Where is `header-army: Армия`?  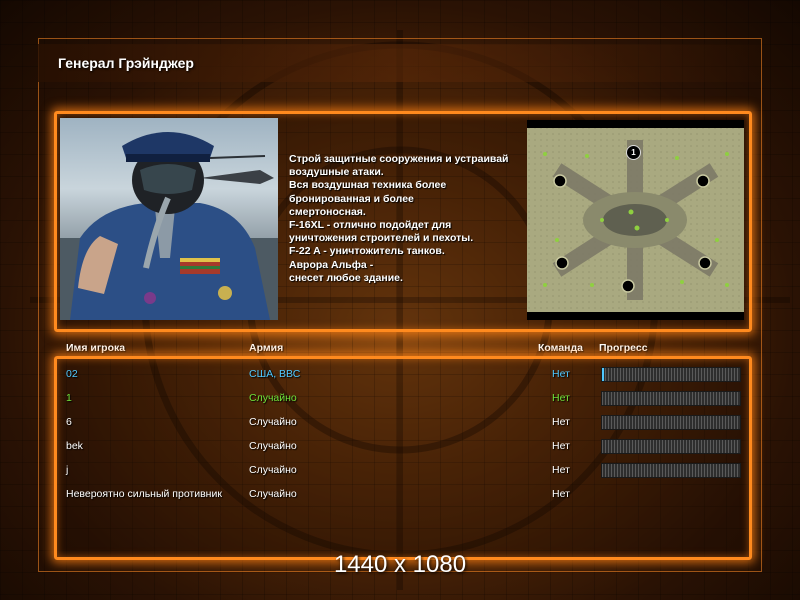
header-army: Армия is located at coordinates (266, 348).